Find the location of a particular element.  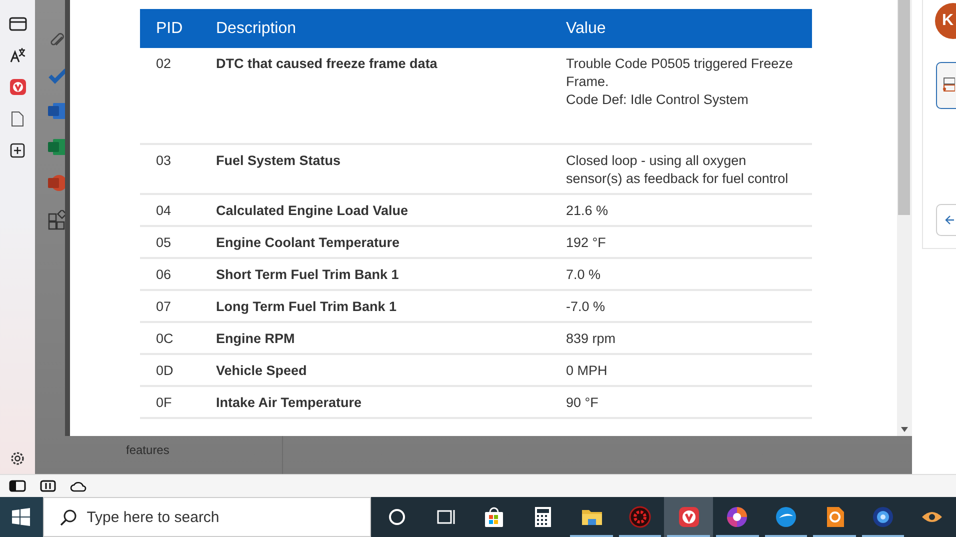

tiling-icon is located at coordinates (48, 486).